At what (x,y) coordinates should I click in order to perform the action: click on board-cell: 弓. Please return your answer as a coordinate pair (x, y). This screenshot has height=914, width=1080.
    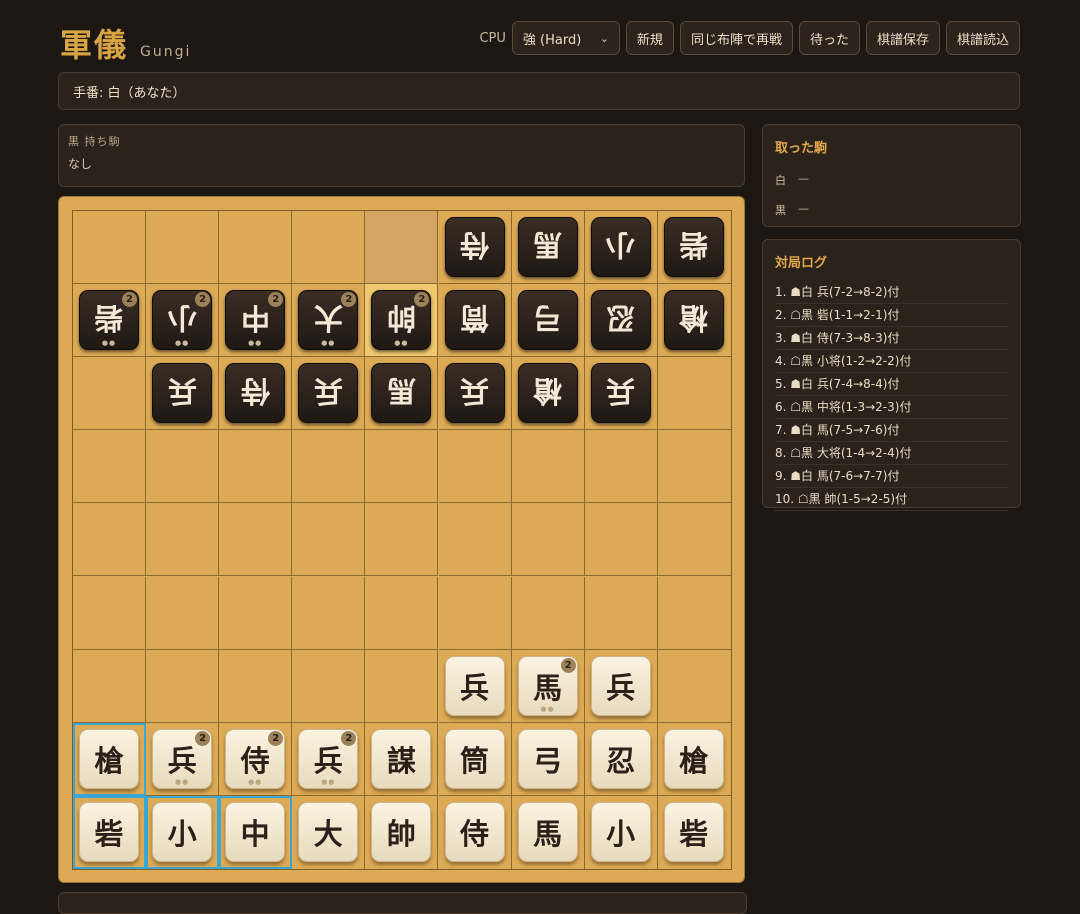
    Looking at the image, I should click on (548, 321).